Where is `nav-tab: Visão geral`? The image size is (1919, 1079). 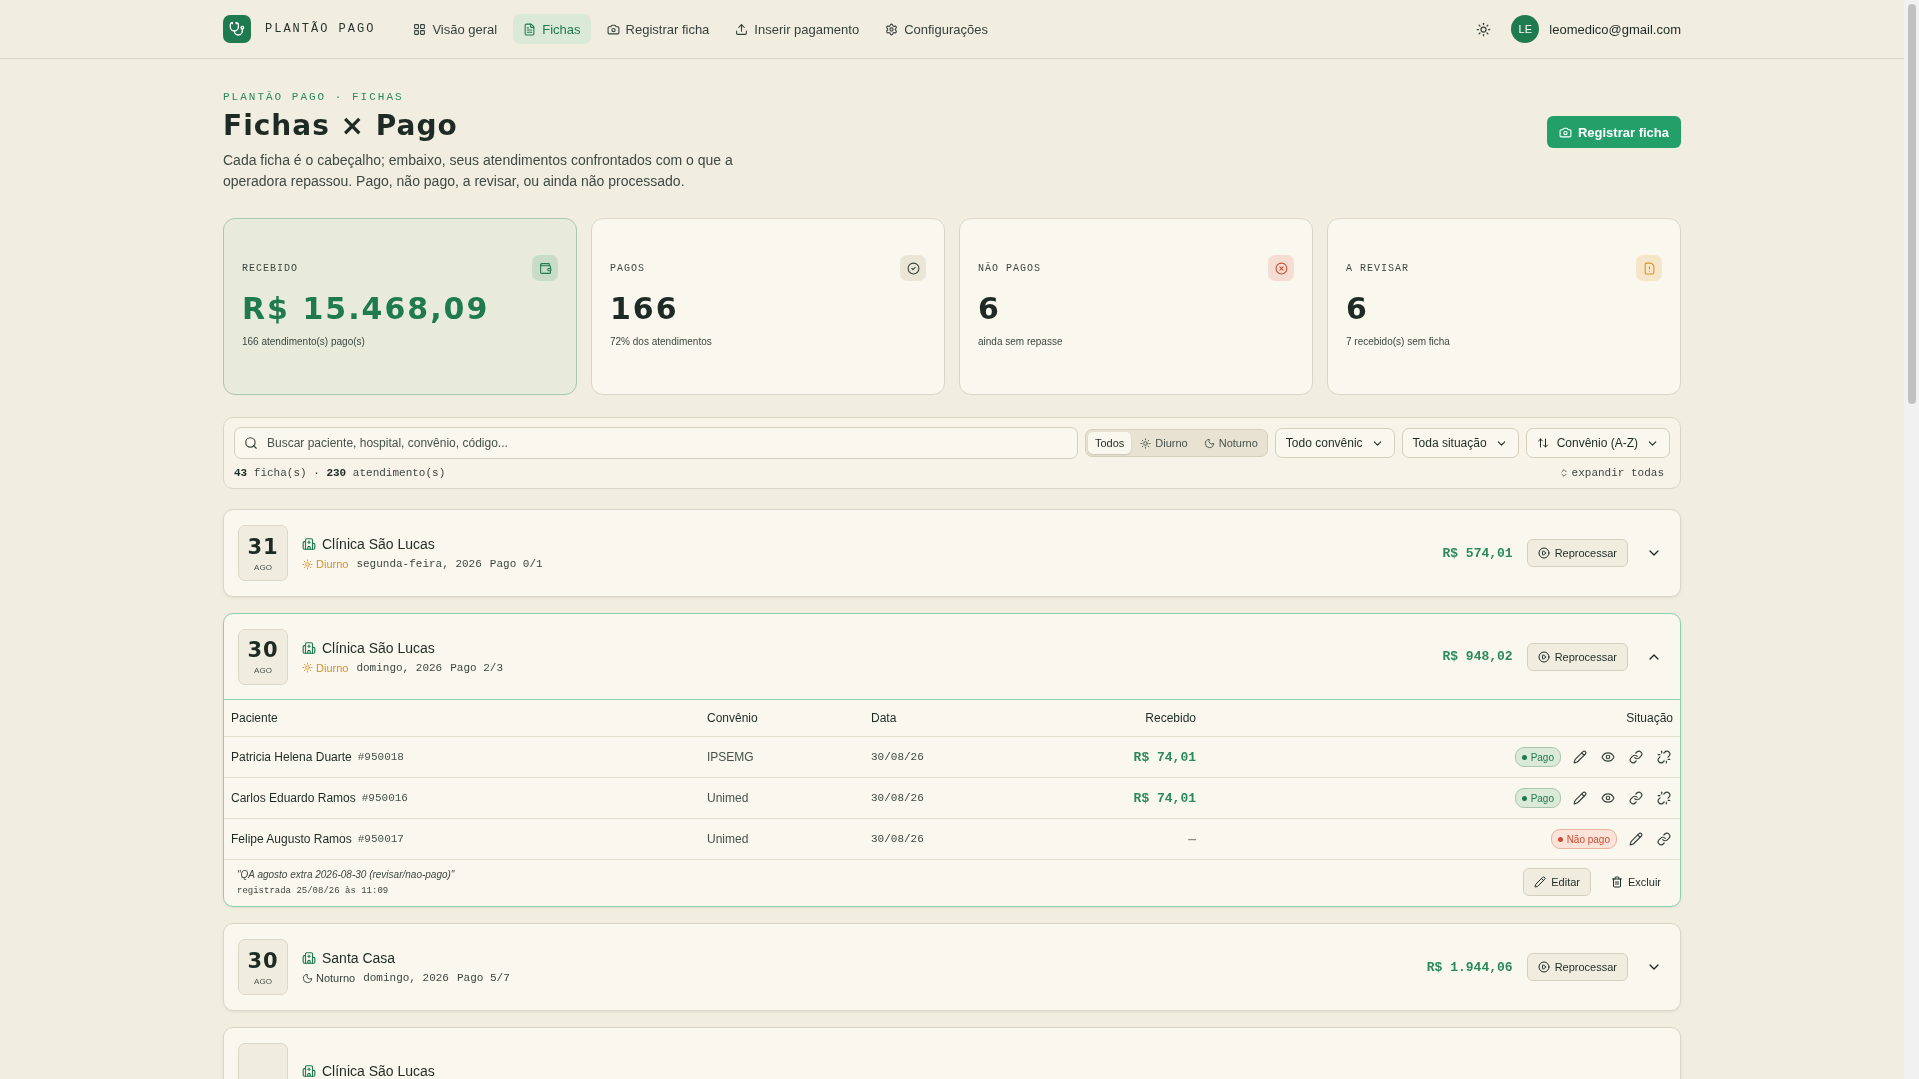
nav-tab: Visão geral is located at coordinates (455, 29).